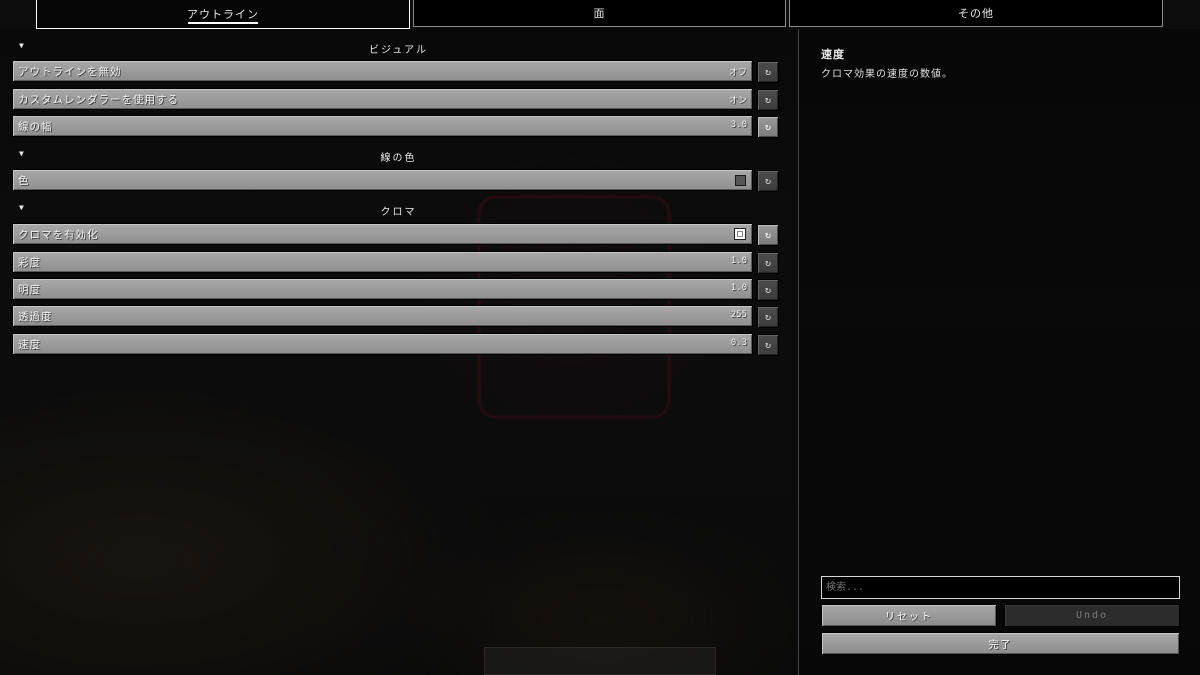 This screenshot has height=675, width=1200. I want to click on tab-active-underline, so click(223, 23).